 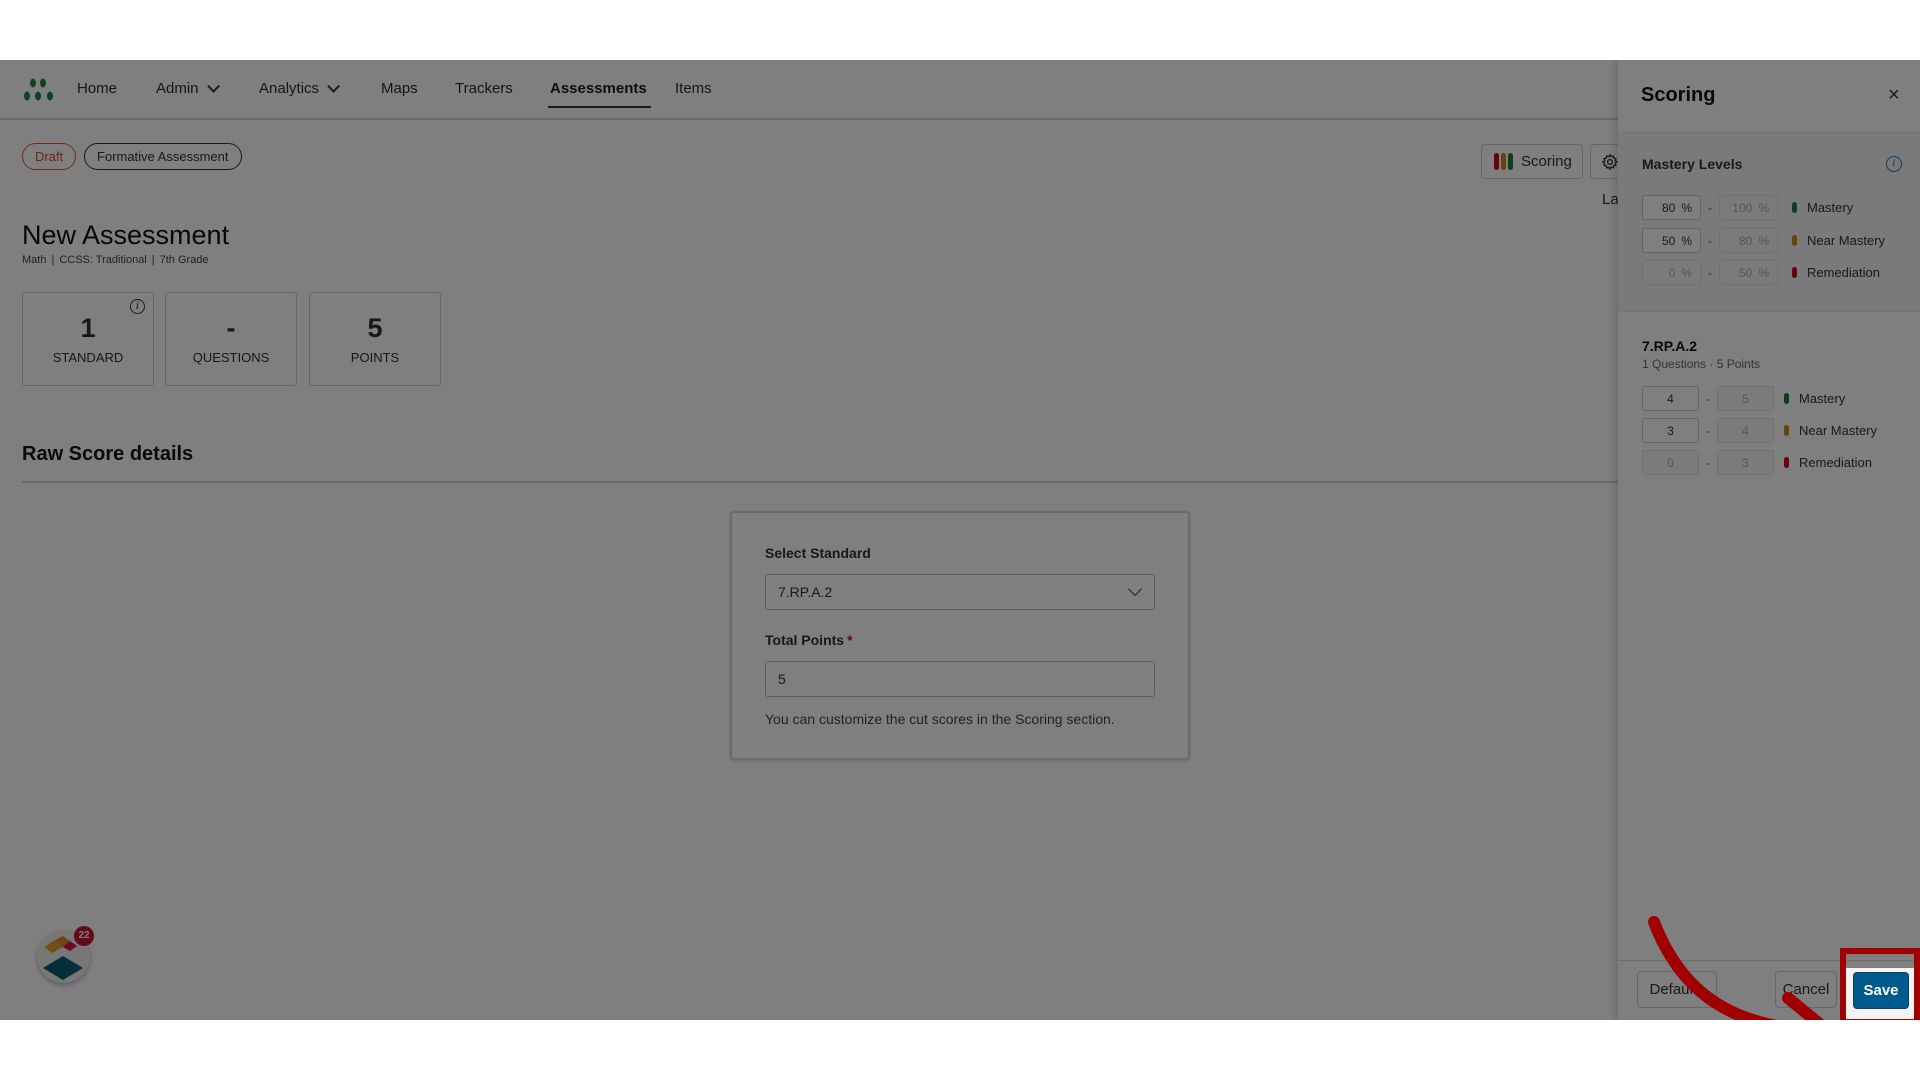 I want to click on stat-card-questions: - QUESTIONS, so click(x=231, y=339).